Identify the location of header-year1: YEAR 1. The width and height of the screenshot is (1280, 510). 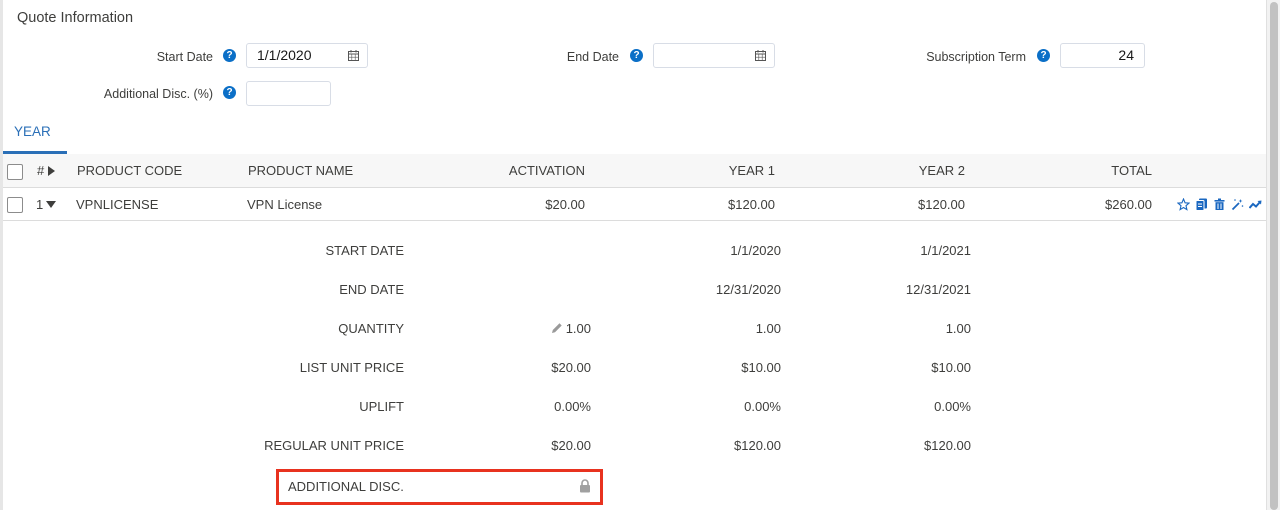
(751, 170).